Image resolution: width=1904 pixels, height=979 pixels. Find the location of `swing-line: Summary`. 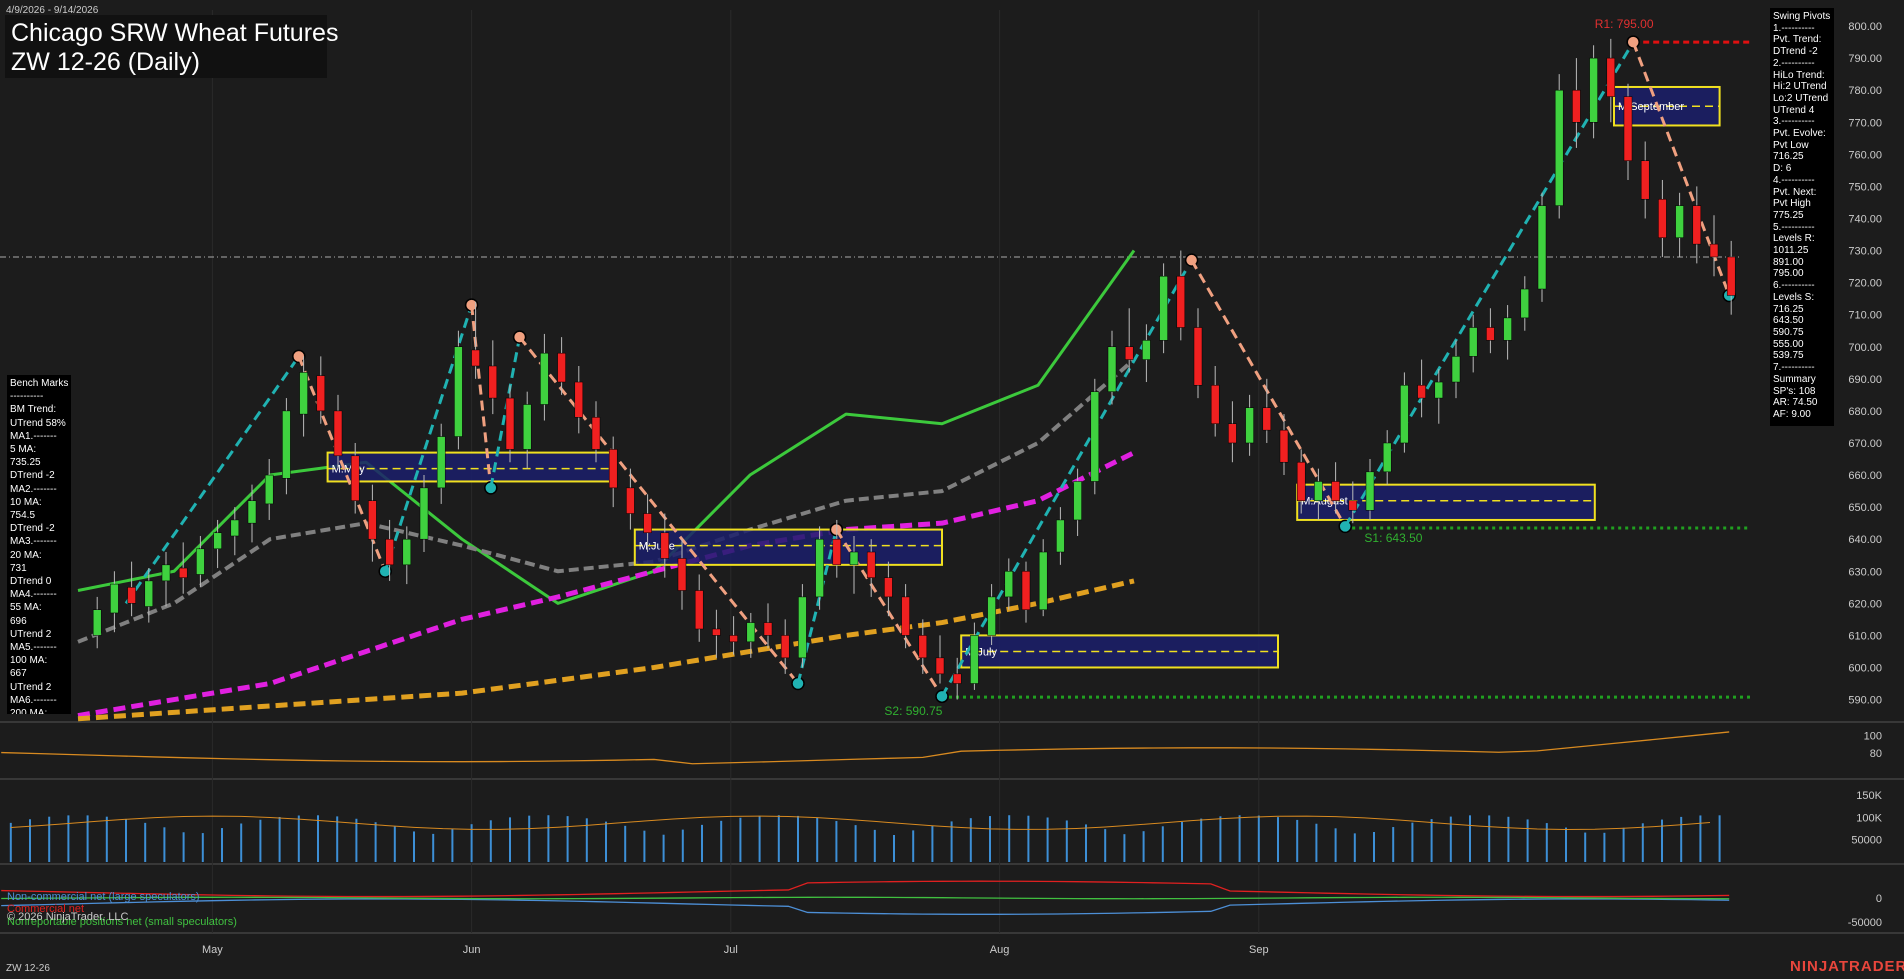

swing-line: Summary is located at coordinates (1794, 379).